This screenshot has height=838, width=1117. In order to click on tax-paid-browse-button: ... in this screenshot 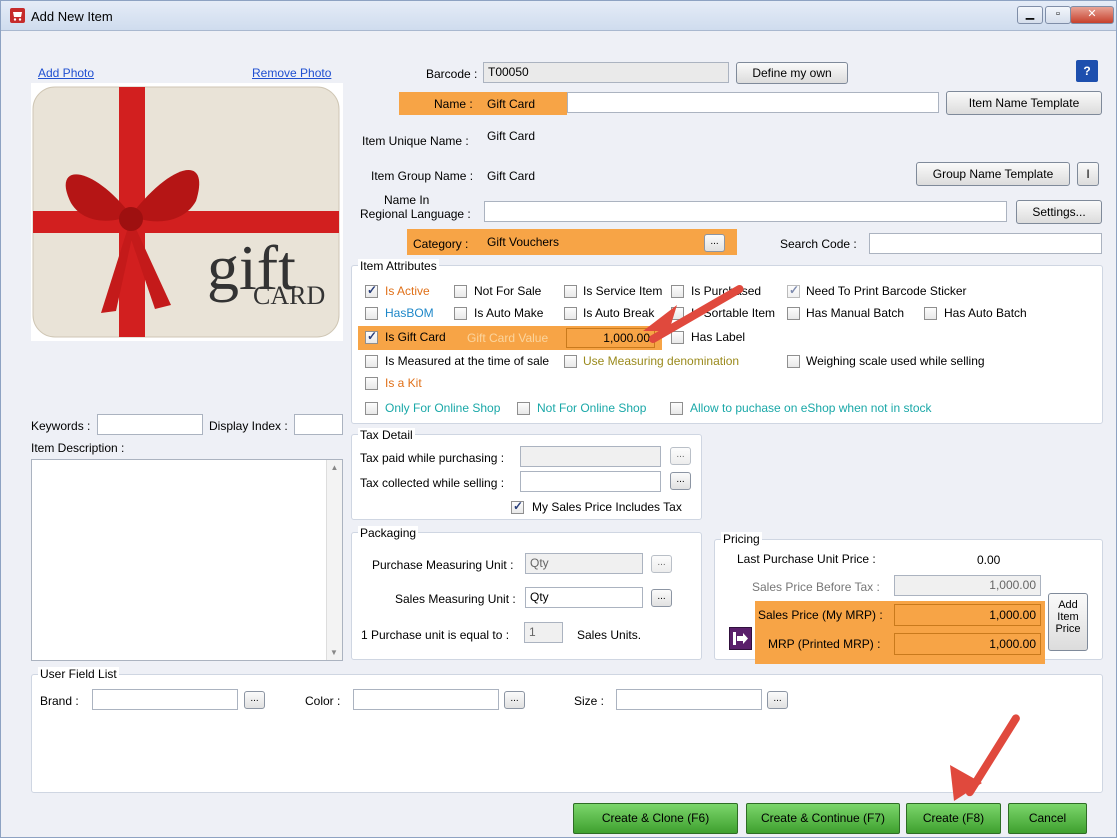, I will do `click(680, 456)`.